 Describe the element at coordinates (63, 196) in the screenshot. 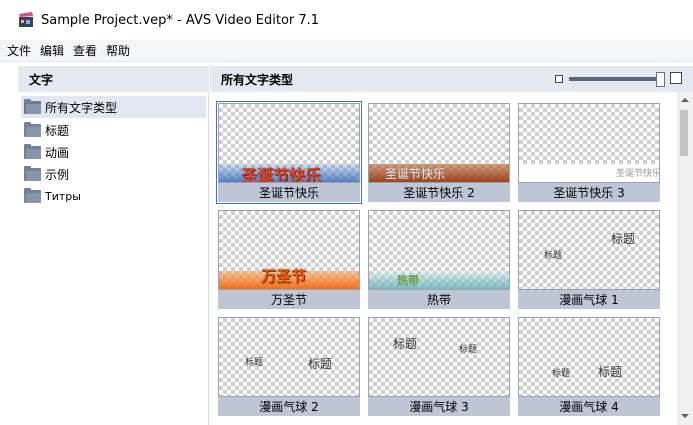

I see `tree-item-label: Титры` at that location.